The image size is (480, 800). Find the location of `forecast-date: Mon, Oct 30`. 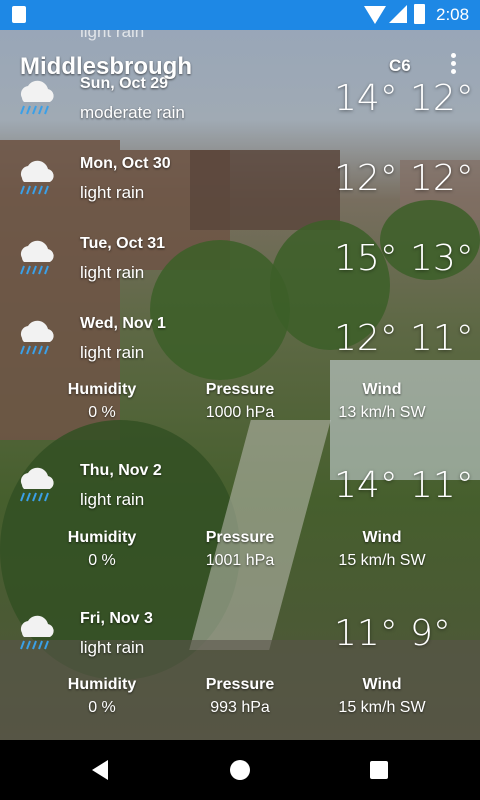

forecast-date: Mon, Oct 30 is located at coordinates (125, 163).